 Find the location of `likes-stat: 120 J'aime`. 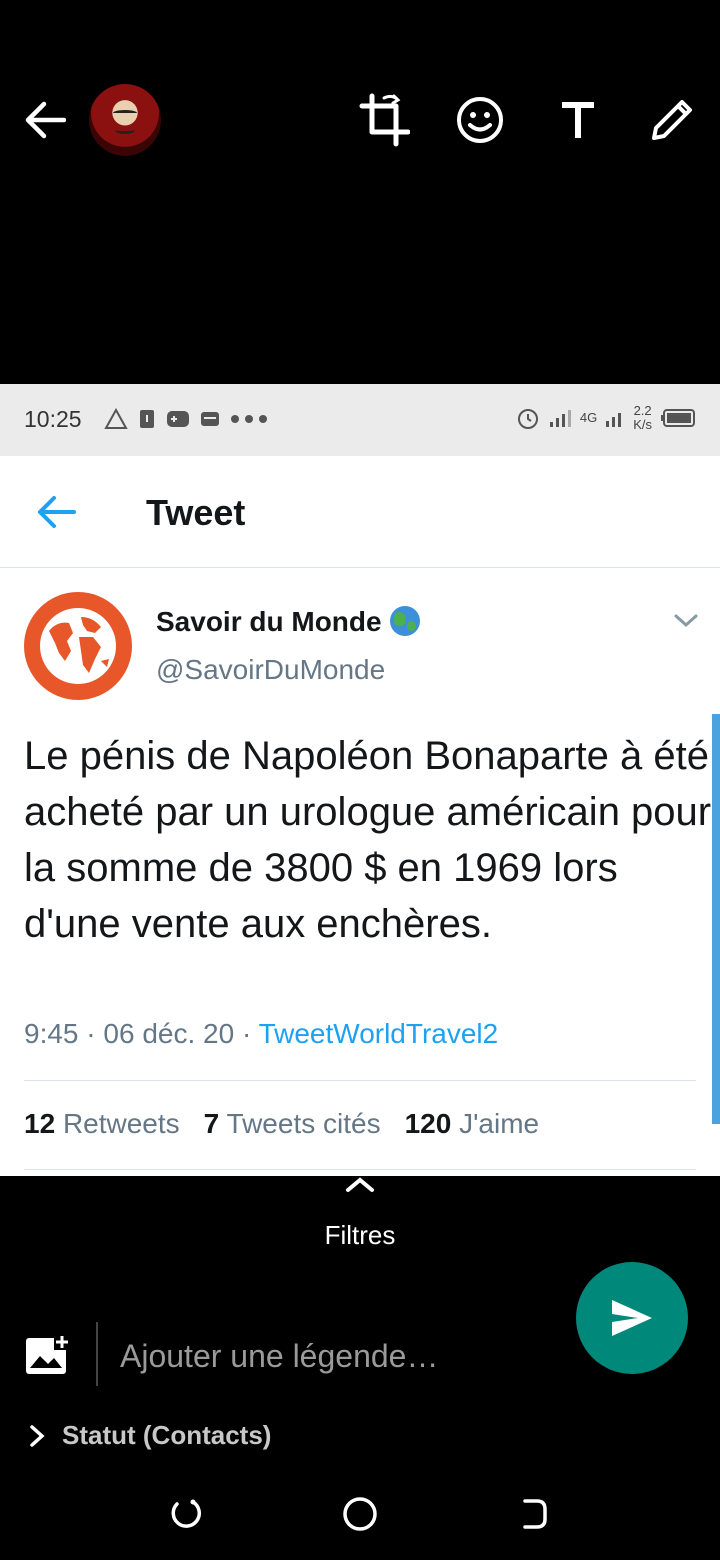

likes-stat: 120 J'aime is located at coordinates (472, 1124).